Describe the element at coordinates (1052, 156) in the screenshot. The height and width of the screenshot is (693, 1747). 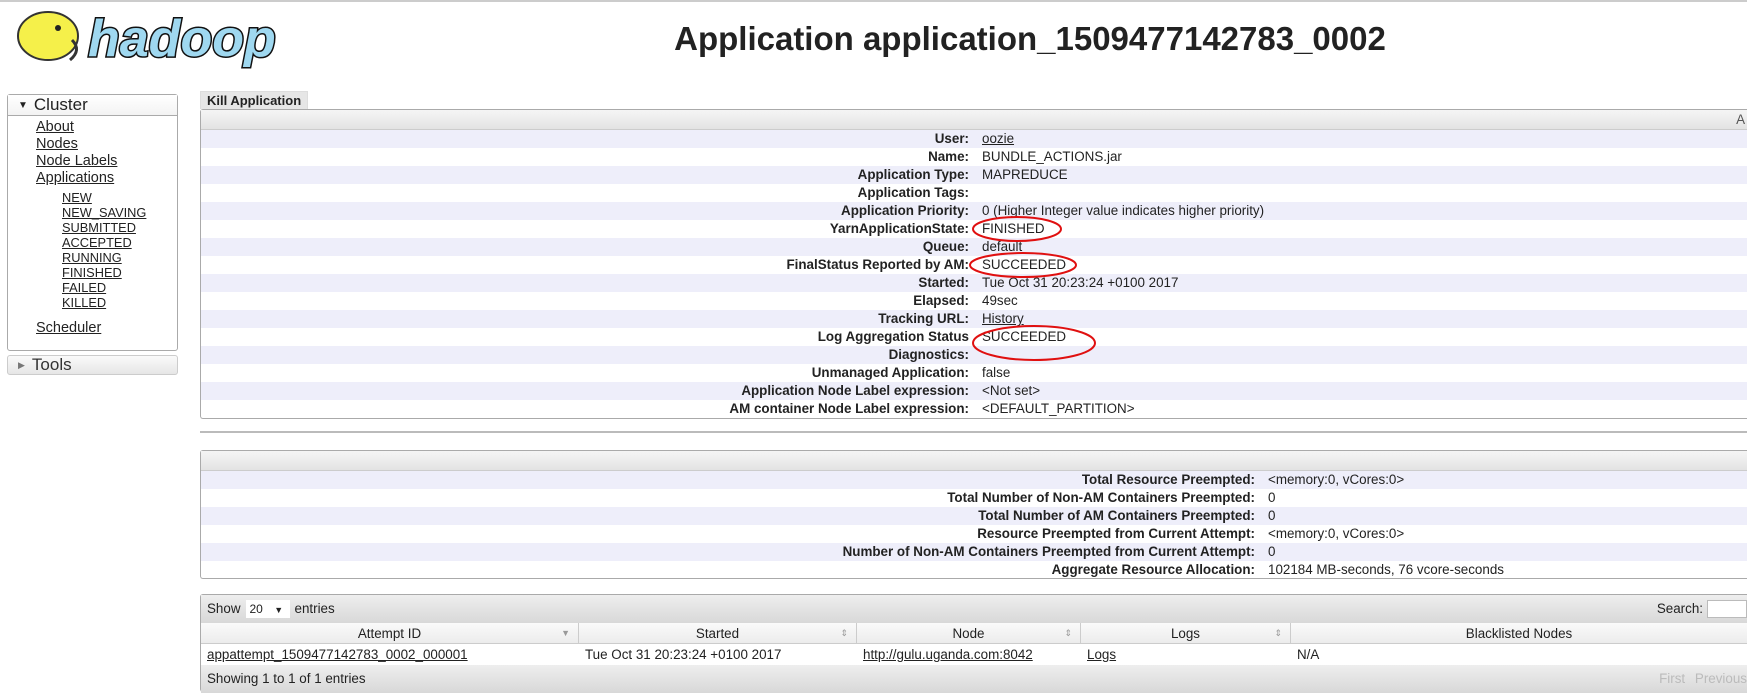
I see `info-value: BUNDLE_ACTIONS.jar` at that location.